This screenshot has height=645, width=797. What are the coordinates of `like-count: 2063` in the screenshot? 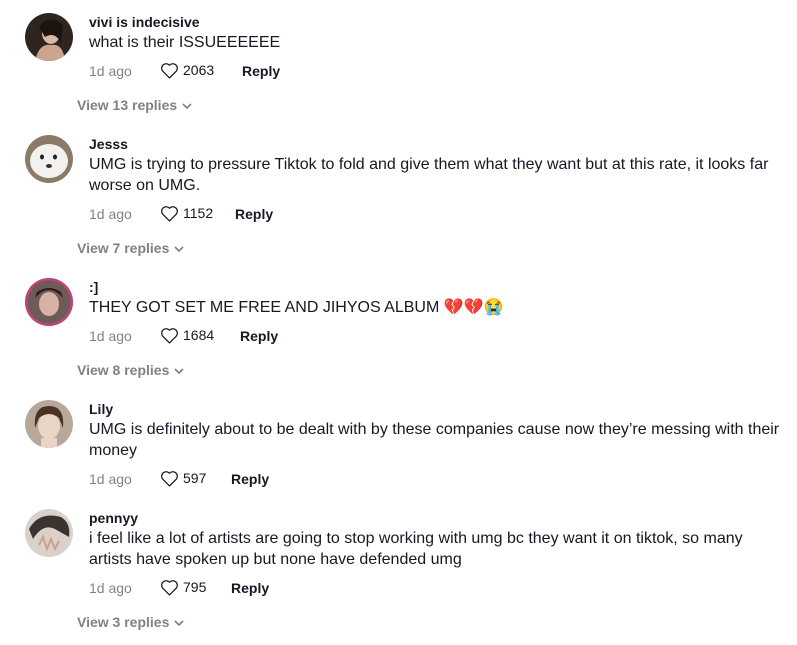 It's located at (199, 70).